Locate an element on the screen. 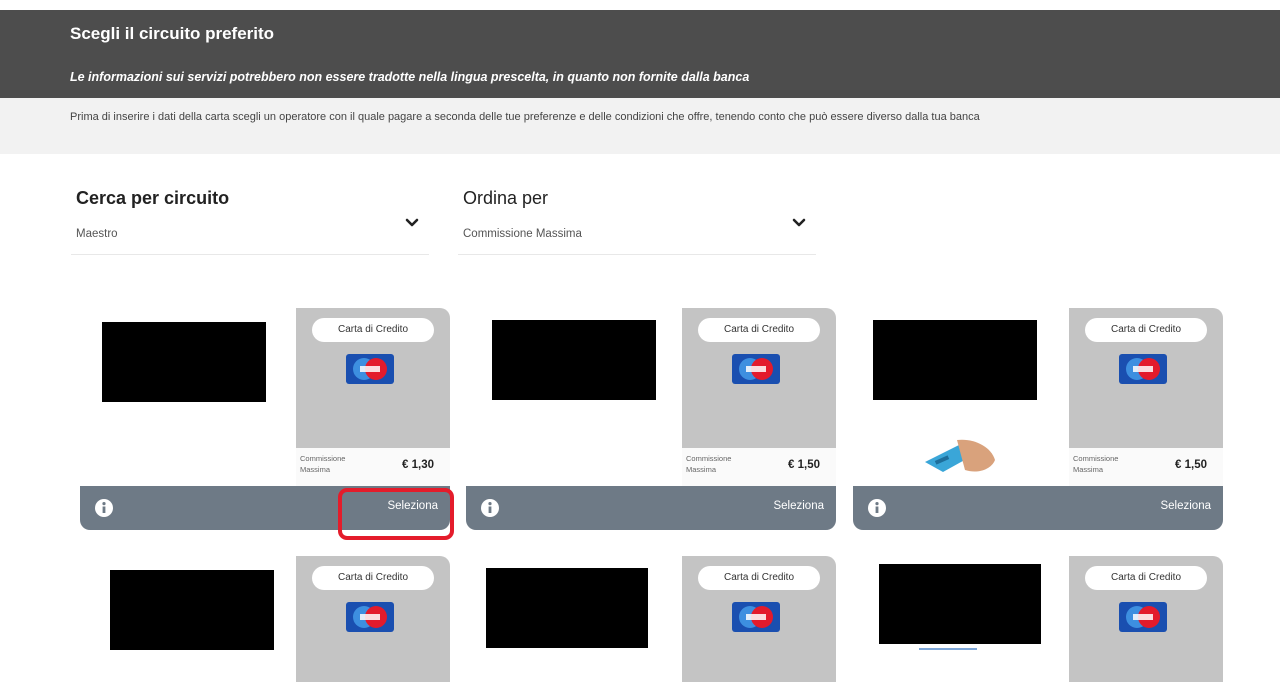 The height and width of the screenshot is (682, 1280). sort-filter-label: Ordina per is located at coordinates (506, 198).